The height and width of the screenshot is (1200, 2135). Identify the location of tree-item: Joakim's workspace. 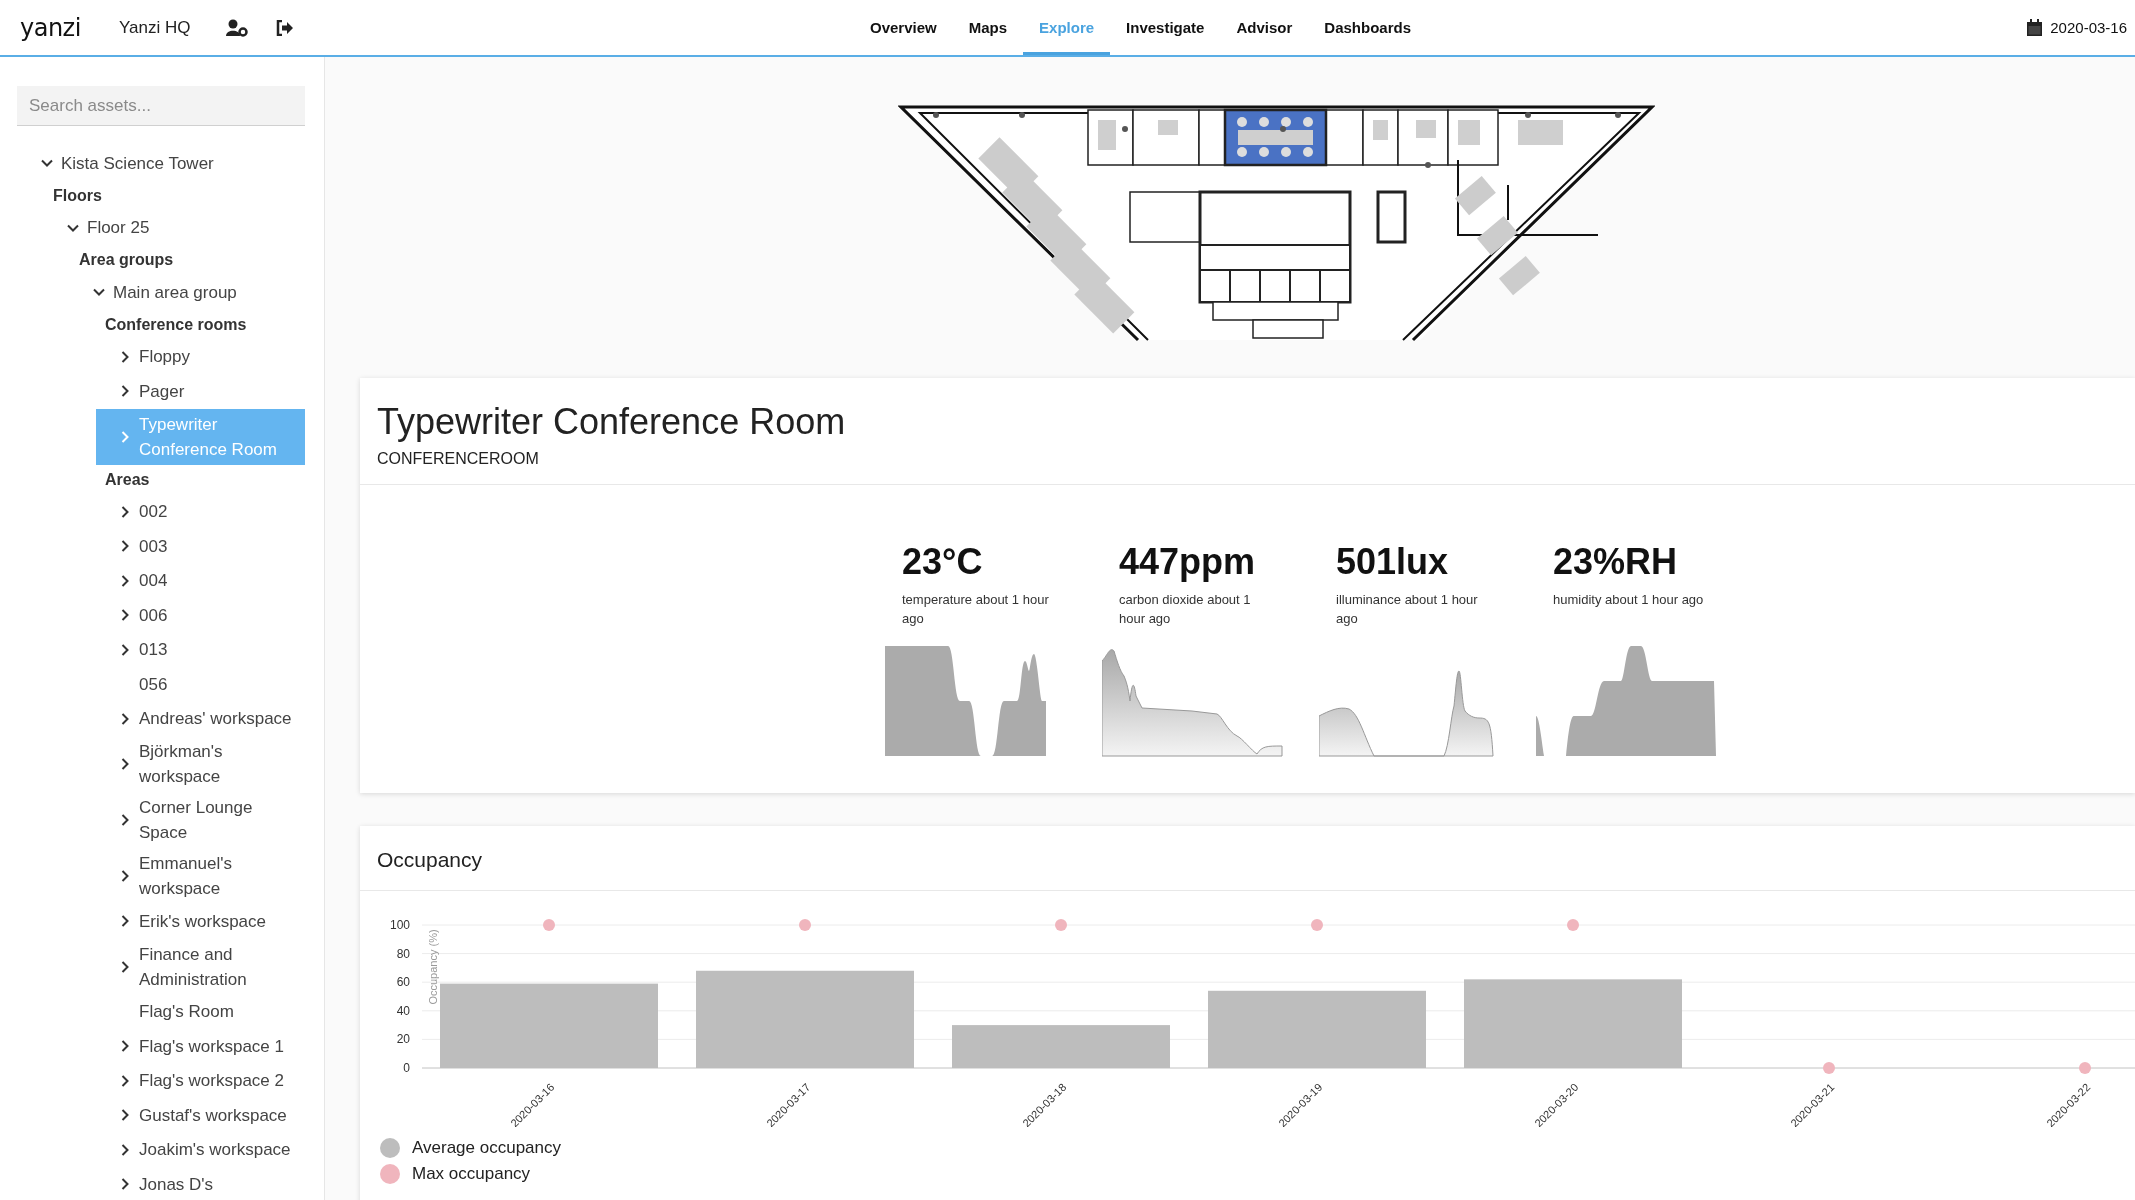
(200, 1149).